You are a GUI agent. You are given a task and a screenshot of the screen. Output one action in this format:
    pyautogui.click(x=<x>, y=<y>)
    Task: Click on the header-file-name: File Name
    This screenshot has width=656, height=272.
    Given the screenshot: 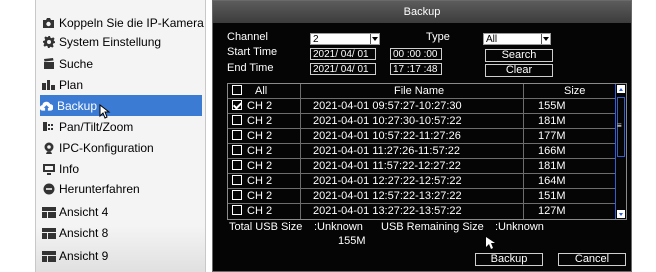 What is the action you would take?
    pyautogui.click(x=419, y=91)
    